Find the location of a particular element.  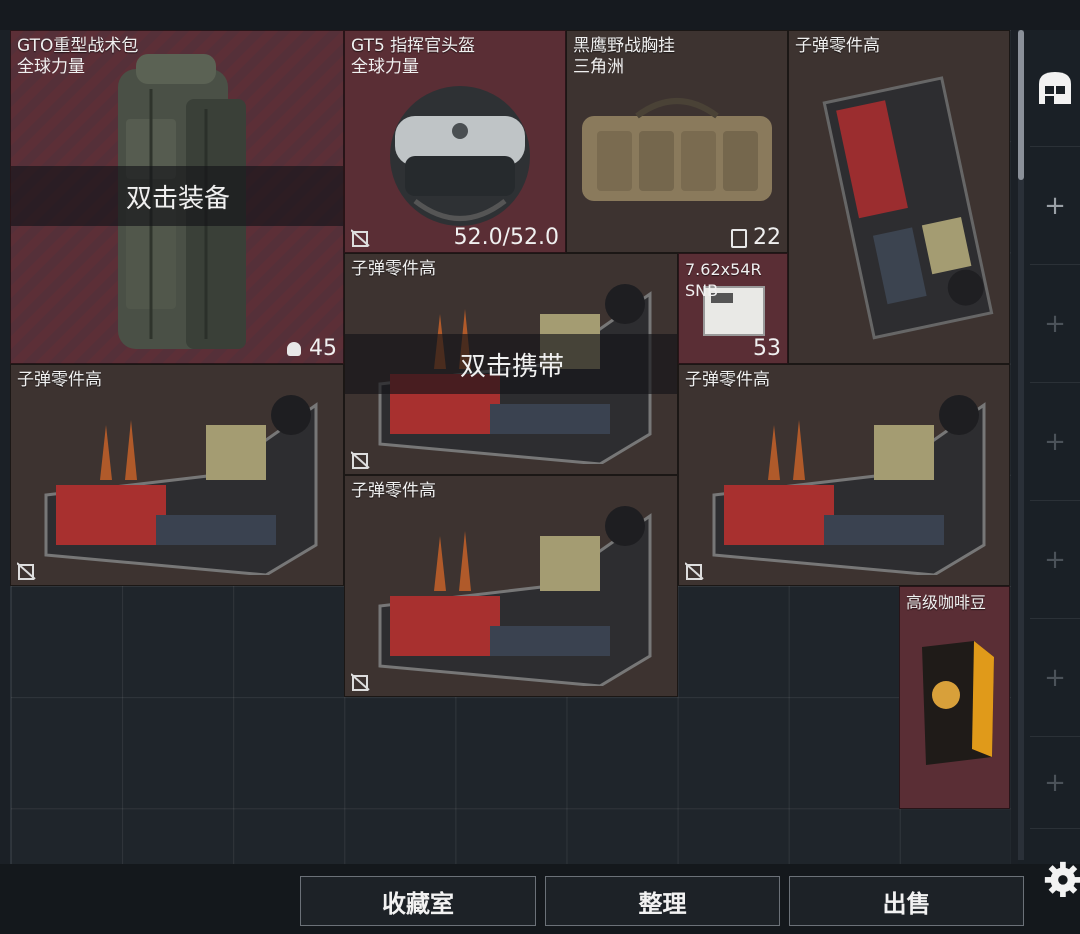

helmet-image is located at coordinates (460, 156).